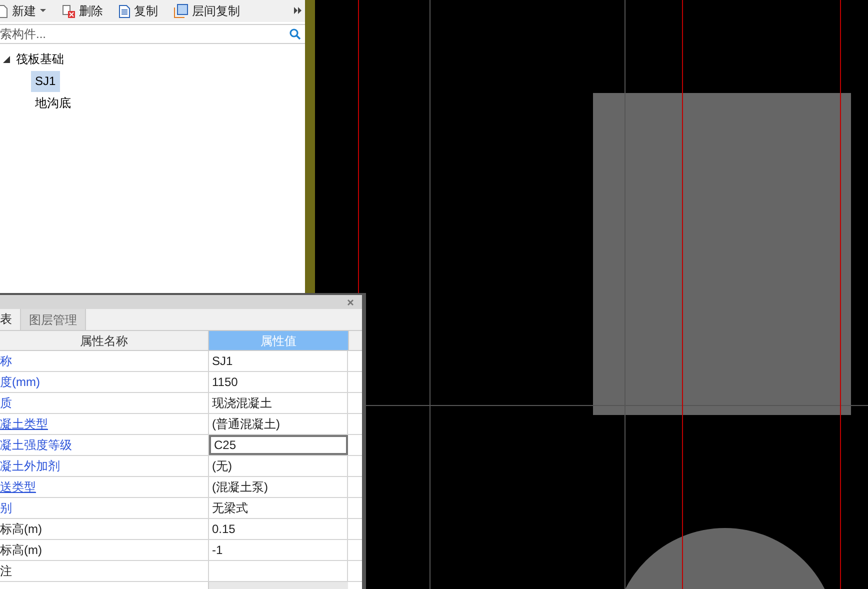 This screenshot has height=589, width=868. Describe the element at coordinates (53, 319) in the screenshot. I see `tab: 图层管理` at that location.